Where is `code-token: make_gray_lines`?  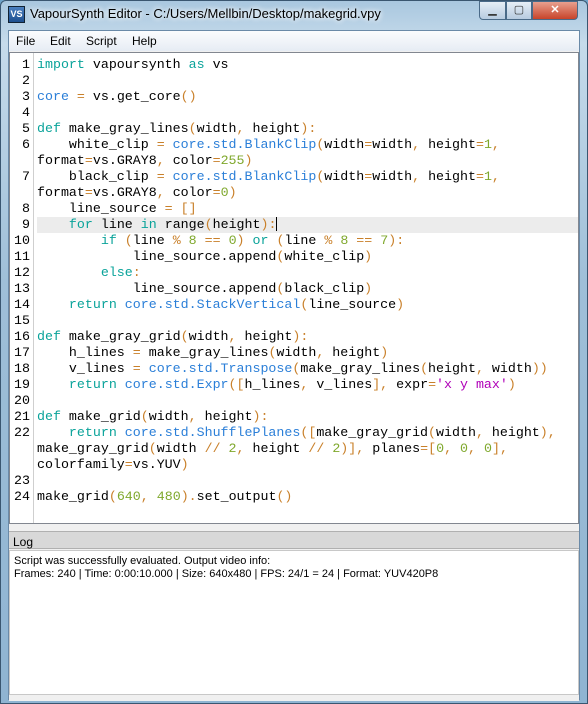 code-token: make_gray_lines is located at coordinates (360, 368).